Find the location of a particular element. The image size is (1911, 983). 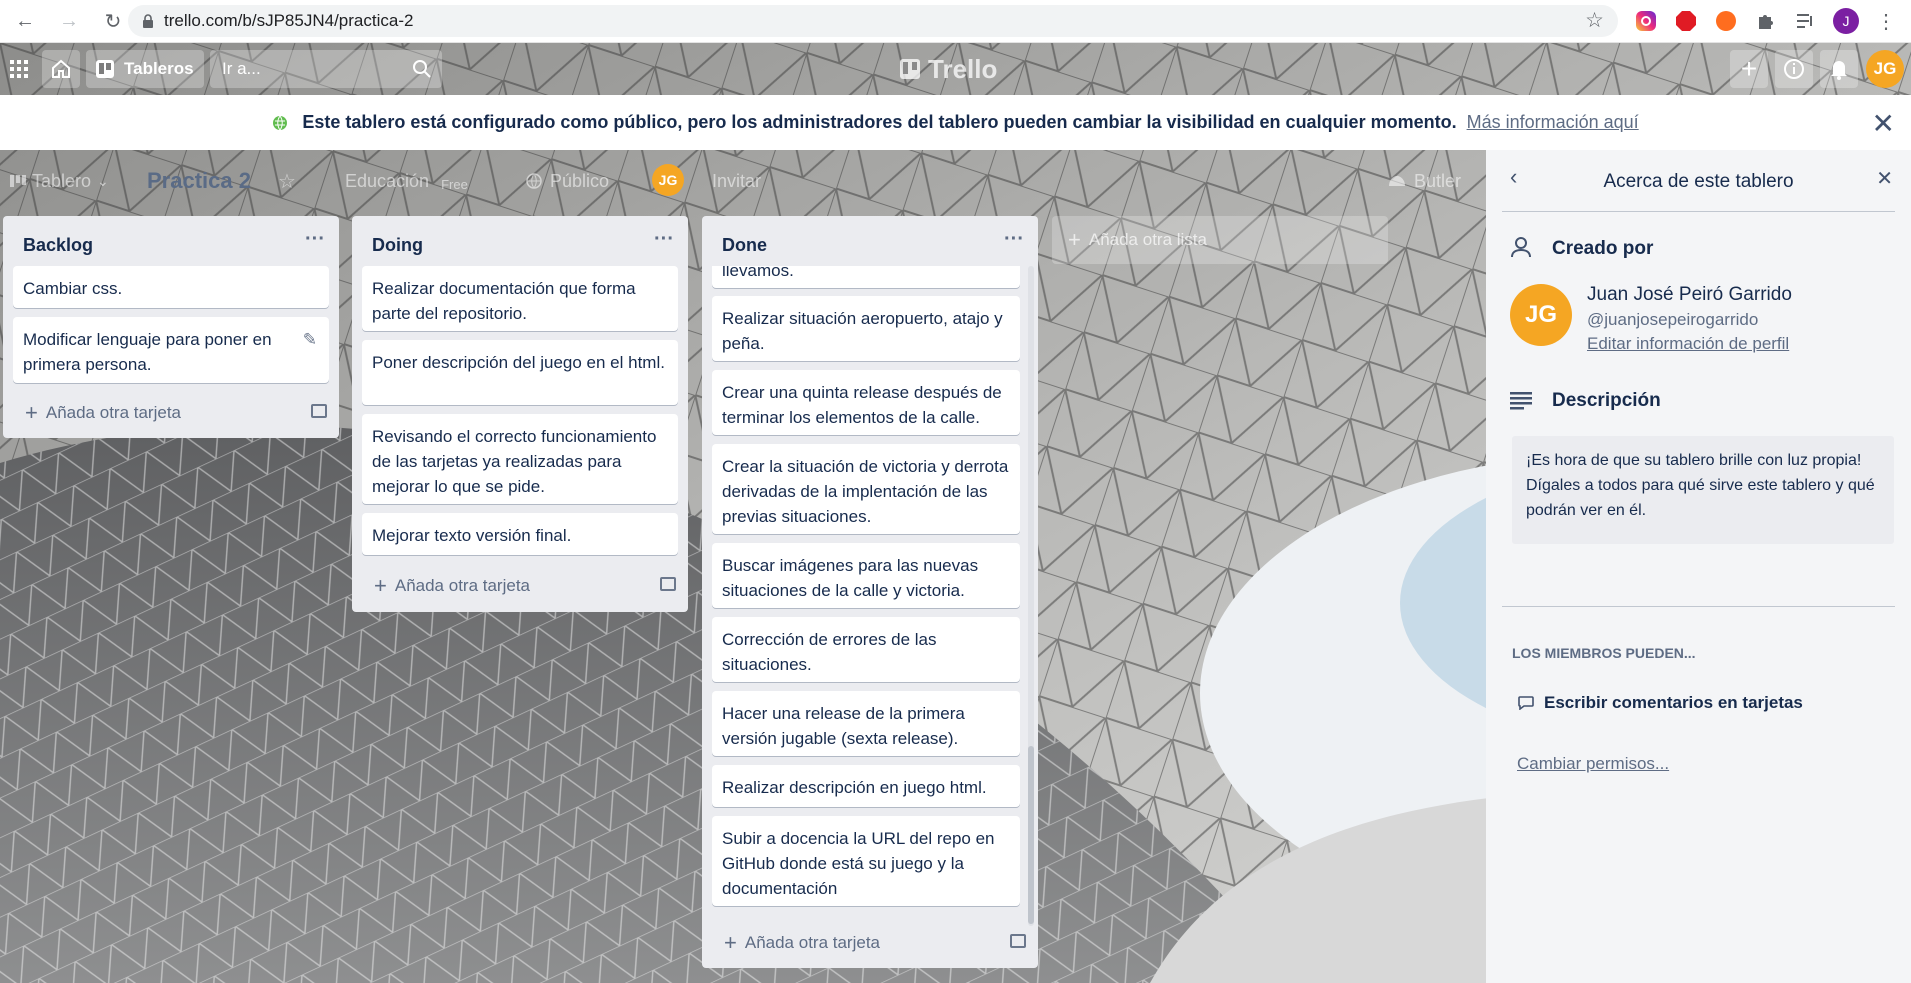

info-button is located at coordinates (1794, 69).